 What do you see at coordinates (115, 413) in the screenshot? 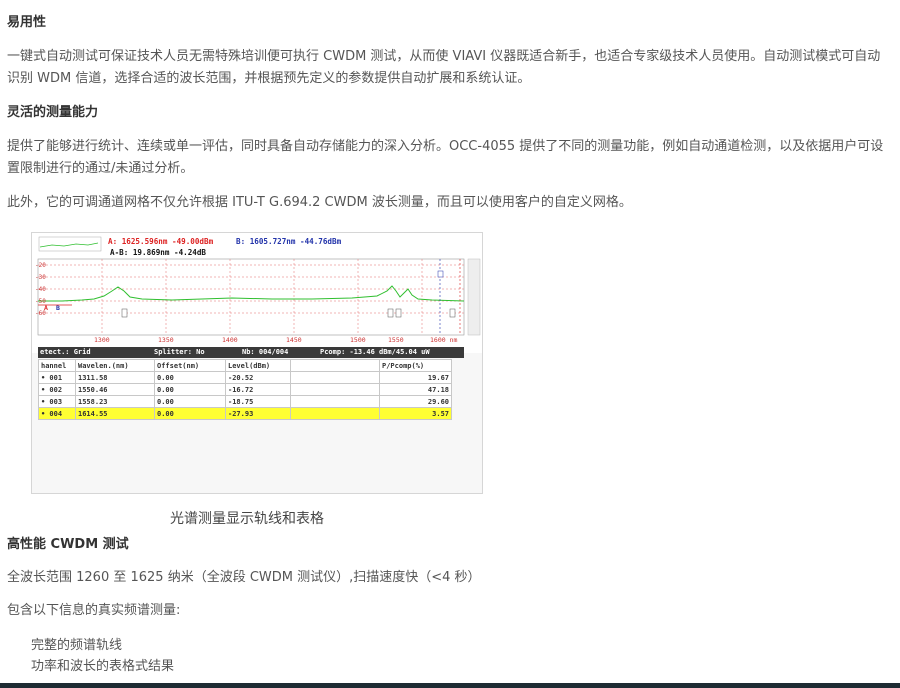
I see `cell-wavelength: 1614.55` at bounding box center [115, 413].